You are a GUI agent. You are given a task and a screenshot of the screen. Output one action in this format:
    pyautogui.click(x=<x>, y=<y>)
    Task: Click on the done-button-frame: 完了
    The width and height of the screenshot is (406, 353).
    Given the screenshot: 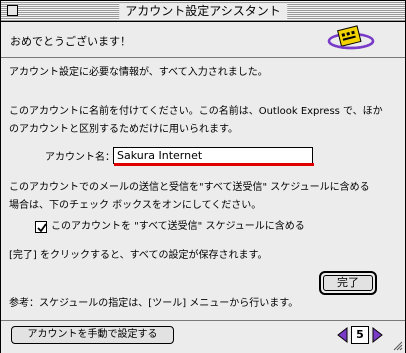 What is the action you would take?
    pyautogui.click(x=348, y=283)
    